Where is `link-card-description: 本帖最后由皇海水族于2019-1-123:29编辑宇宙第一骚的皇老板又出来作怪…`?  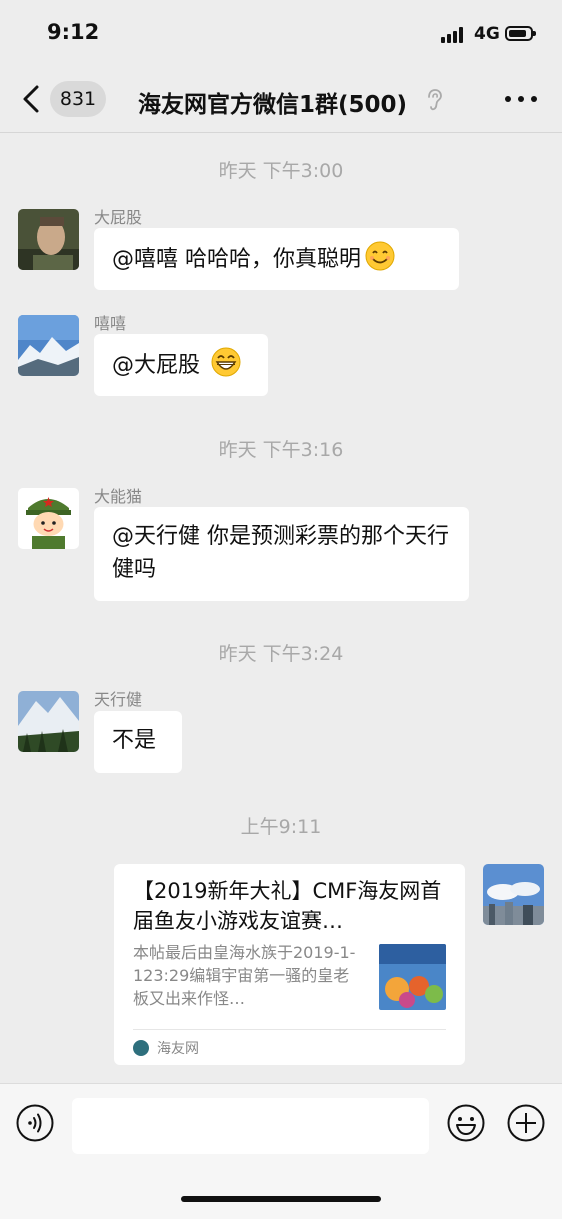
link-card-description: 本帖最后由皇海水族于2019-1-123:29编辑宇宙第一骚的皇老板又出来作怪… is located at coordinates (244, 975).